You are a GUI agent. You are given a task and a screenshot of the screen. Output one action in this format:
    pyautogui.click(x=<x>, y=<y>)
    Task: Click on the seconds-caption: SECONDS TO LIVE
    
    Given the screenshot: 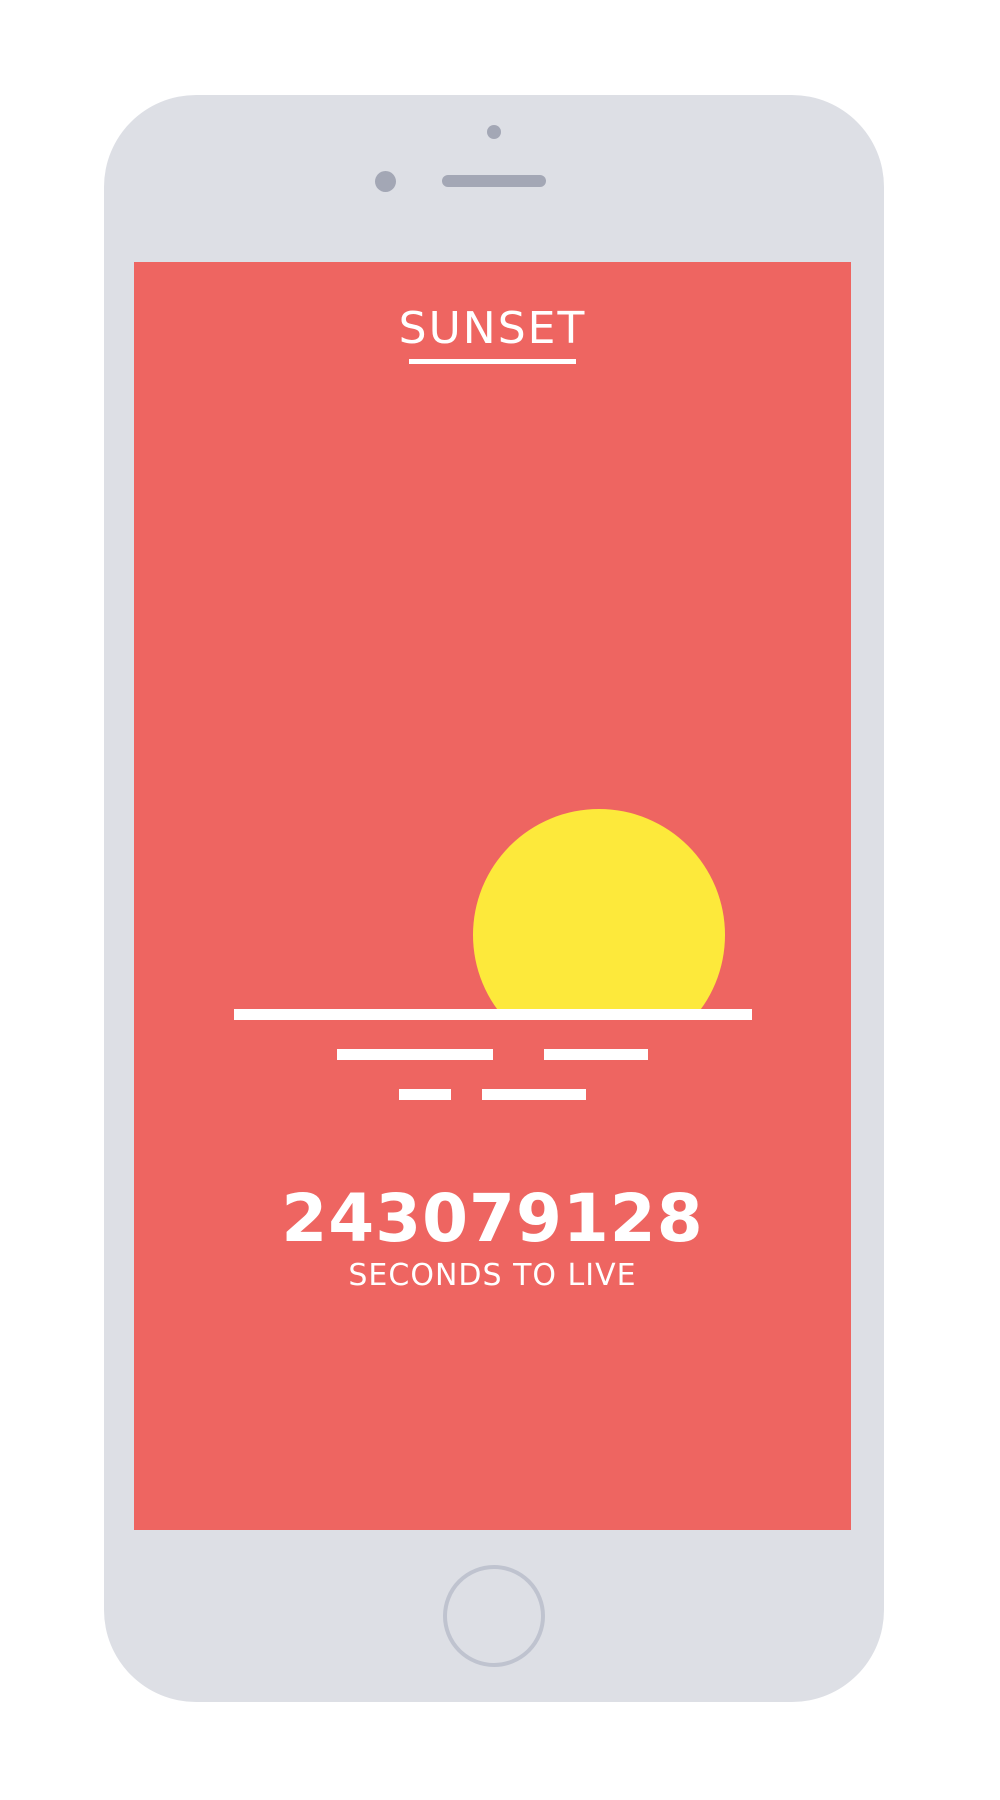 What is the action you would take?
    pyautogui.click(x=492, y=1275)
    